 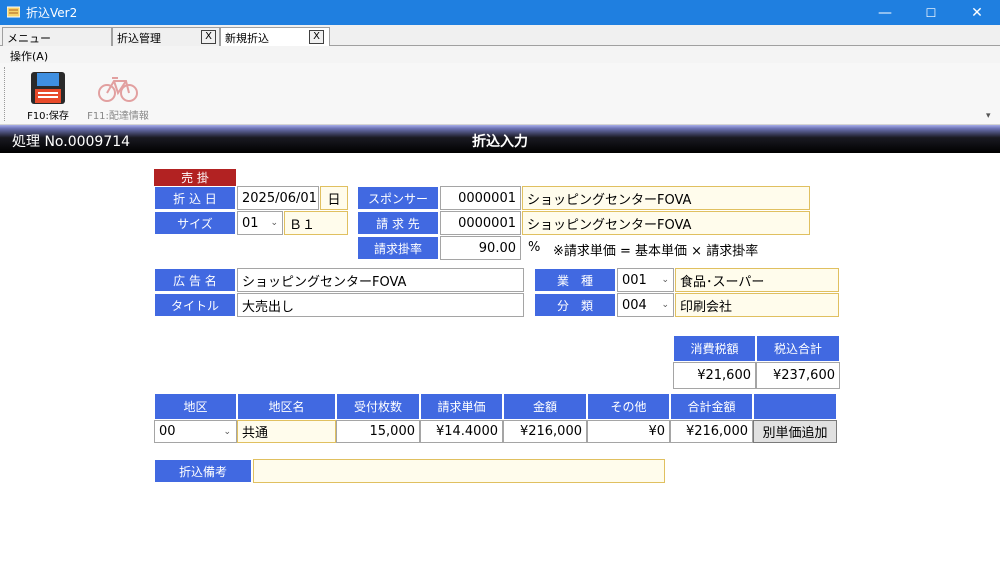 What do you see at coordinates (195, 177) in the screenshot?
I see `status-badge: 売 掛` at bounding box center [195, 177].